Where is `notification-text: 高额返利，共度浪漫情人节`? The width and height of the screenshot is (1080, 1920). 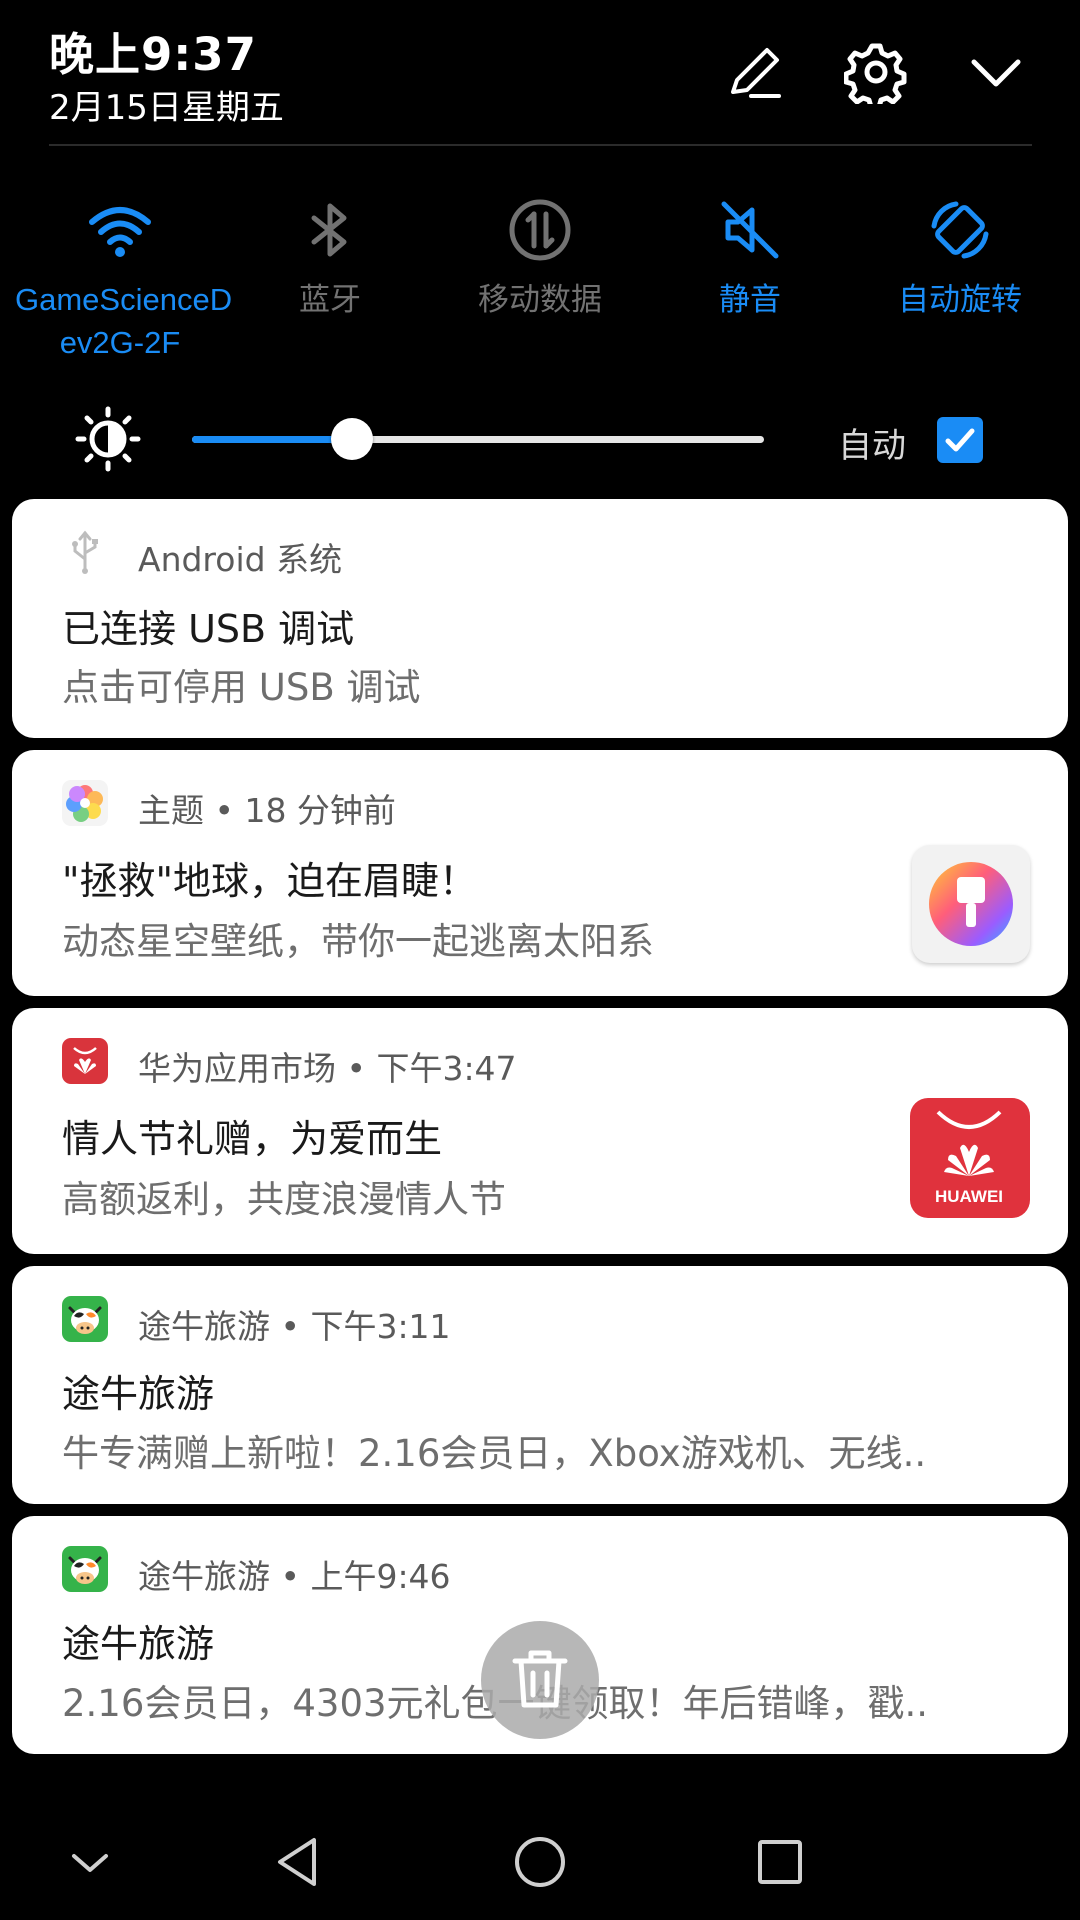
notification-text: 高额返利，共度浪漫情人节 is located at coordinates (284, 1199).